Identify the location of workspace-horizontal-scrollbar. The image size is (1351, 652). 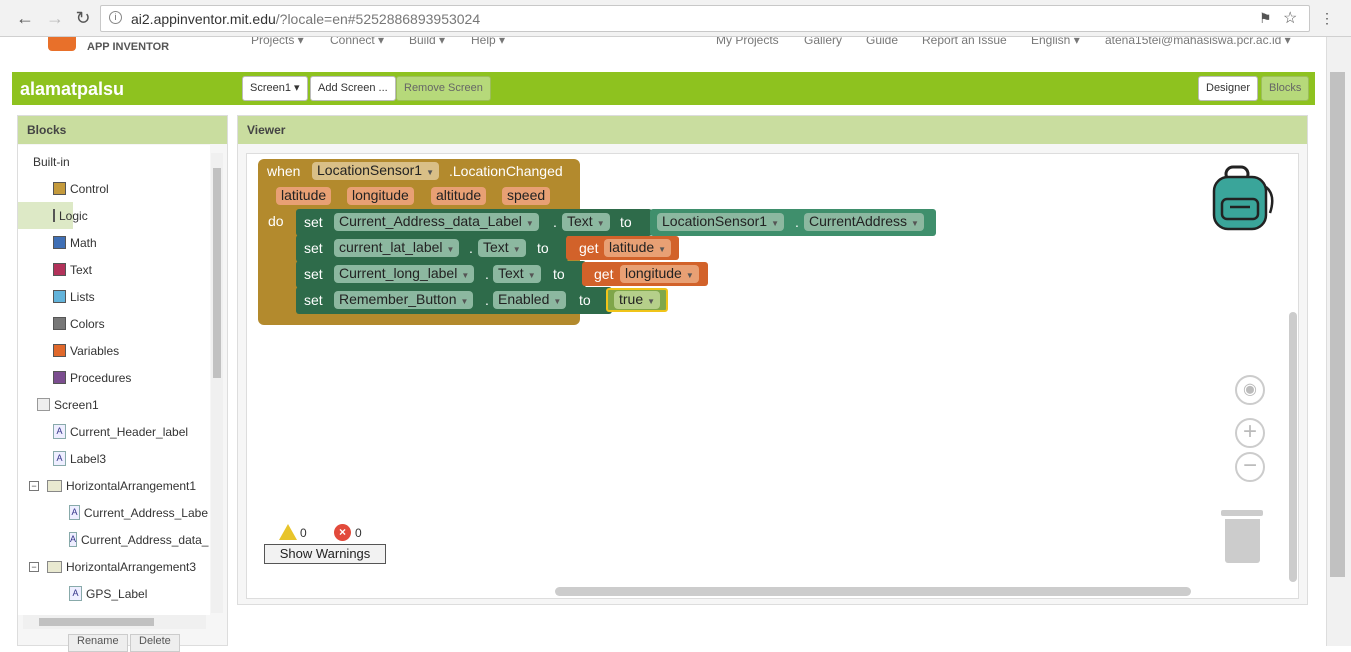
(873, 591).